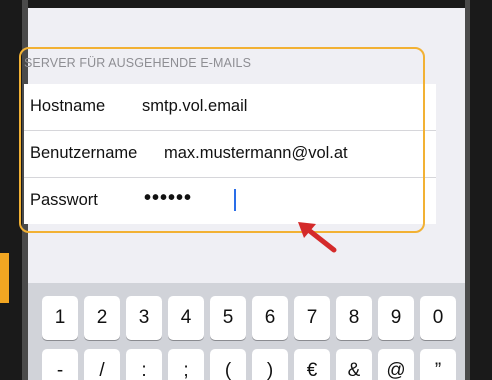 The image size is (492, 380). What do you see at coordinates (312, 318) in the screenshot?
I see `key-row1-6: 7` at bounding box center [312, 318].